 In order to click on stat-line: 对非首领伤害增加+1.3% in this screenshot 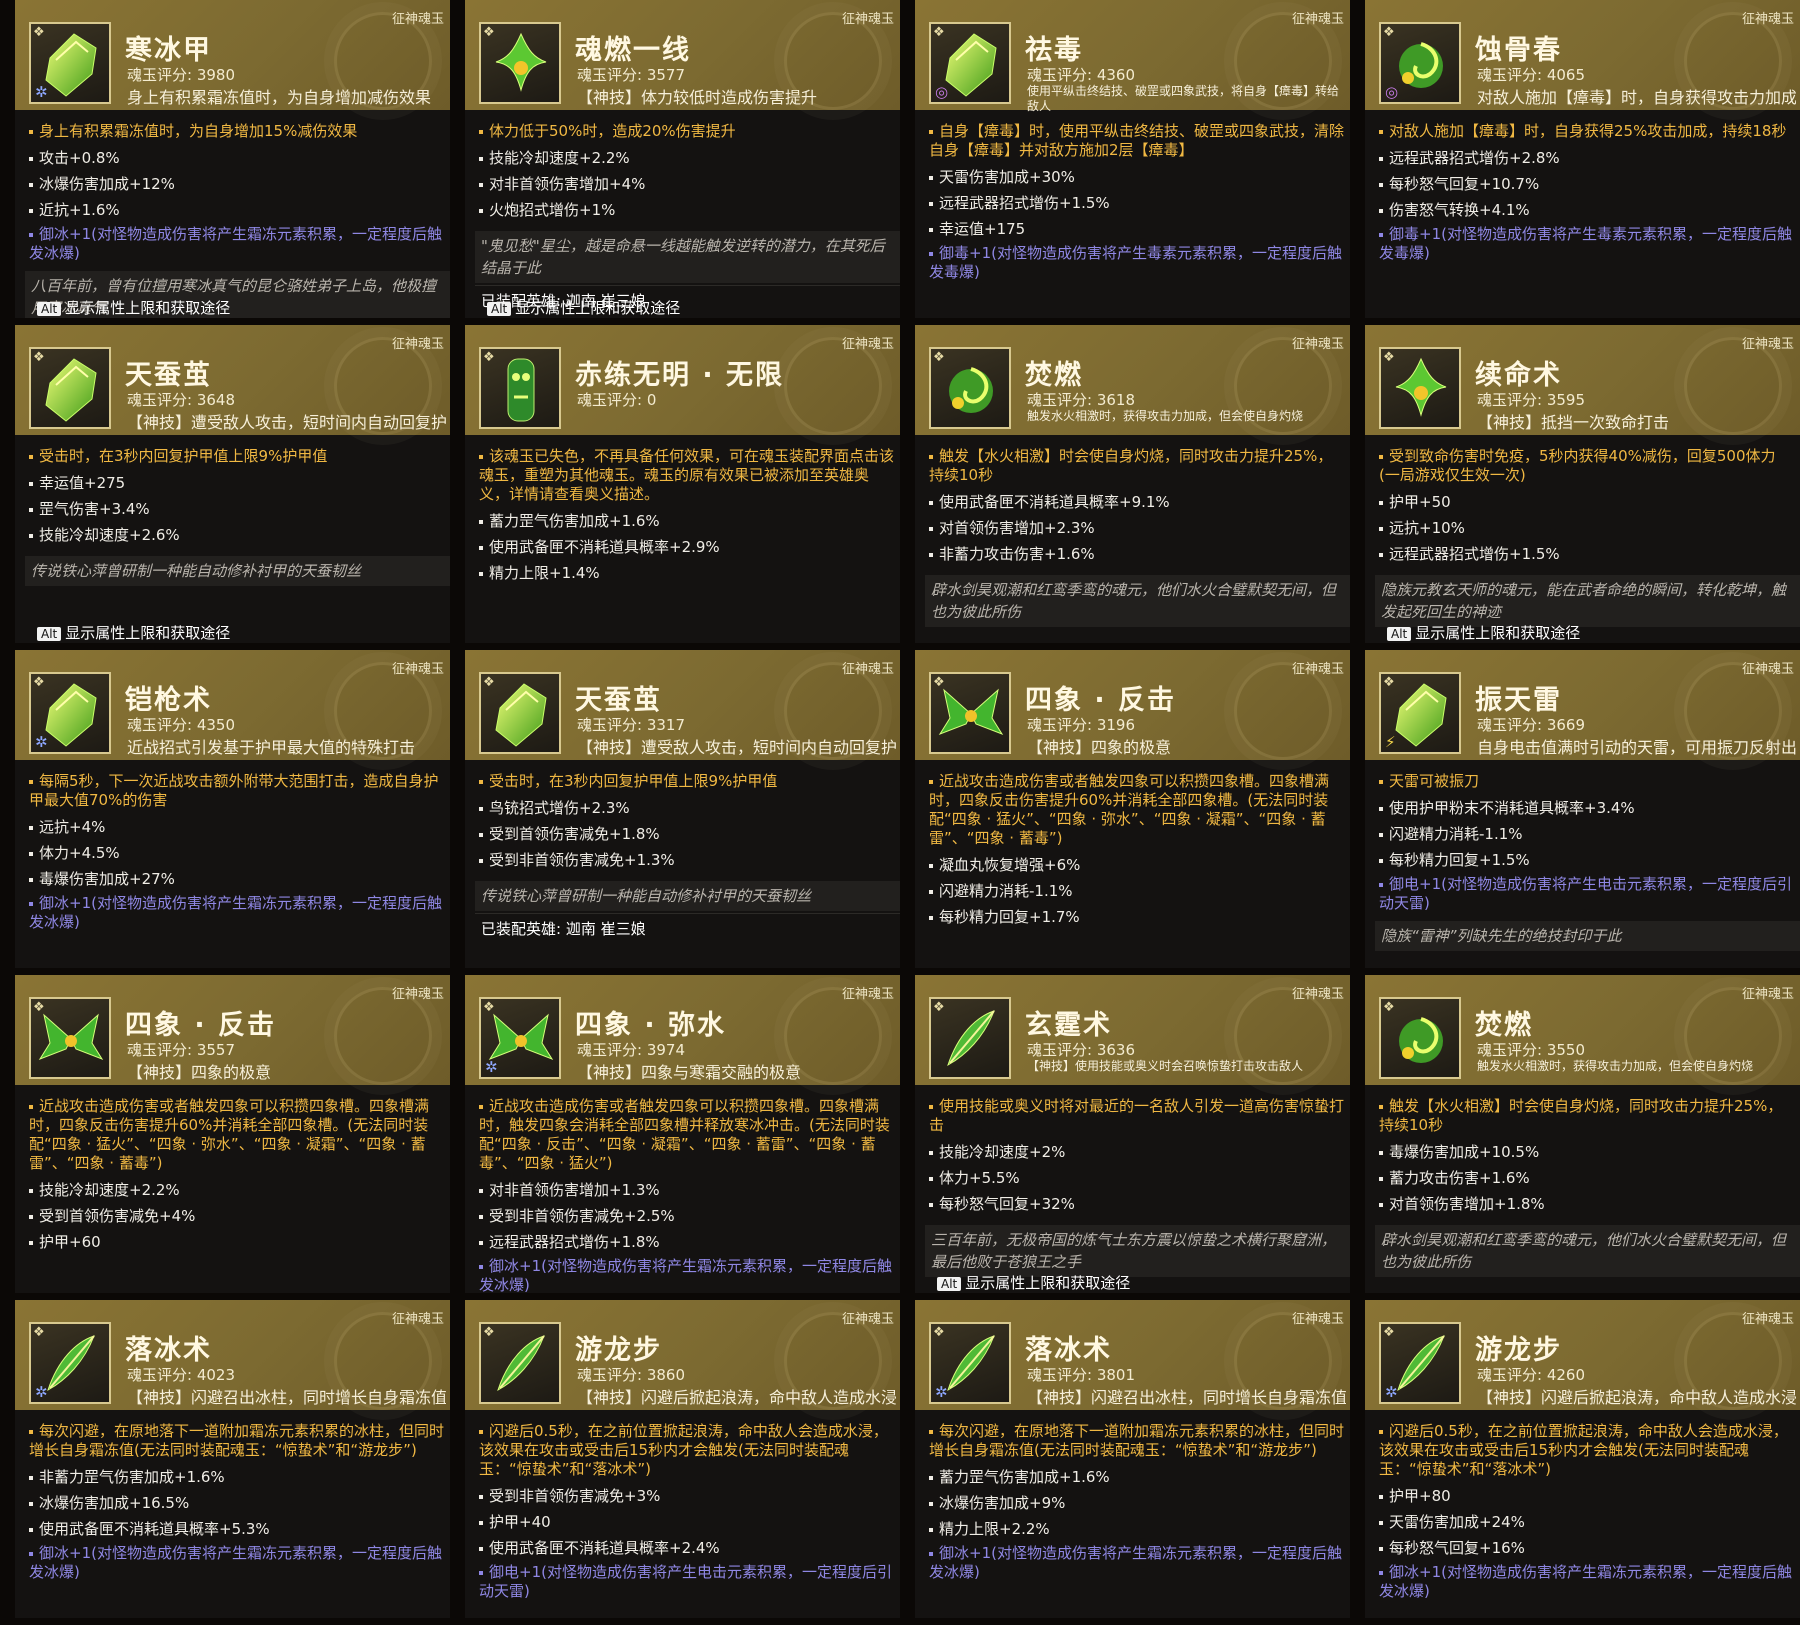, I will do `click(689, 1190)`.